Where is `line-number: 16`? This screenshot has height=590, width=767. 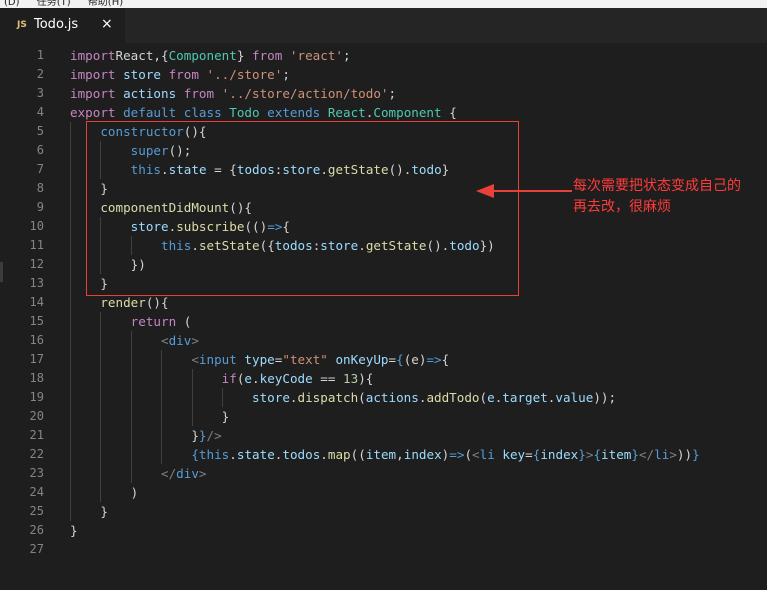
line-number: 16 is located at coordinates (36, 340).